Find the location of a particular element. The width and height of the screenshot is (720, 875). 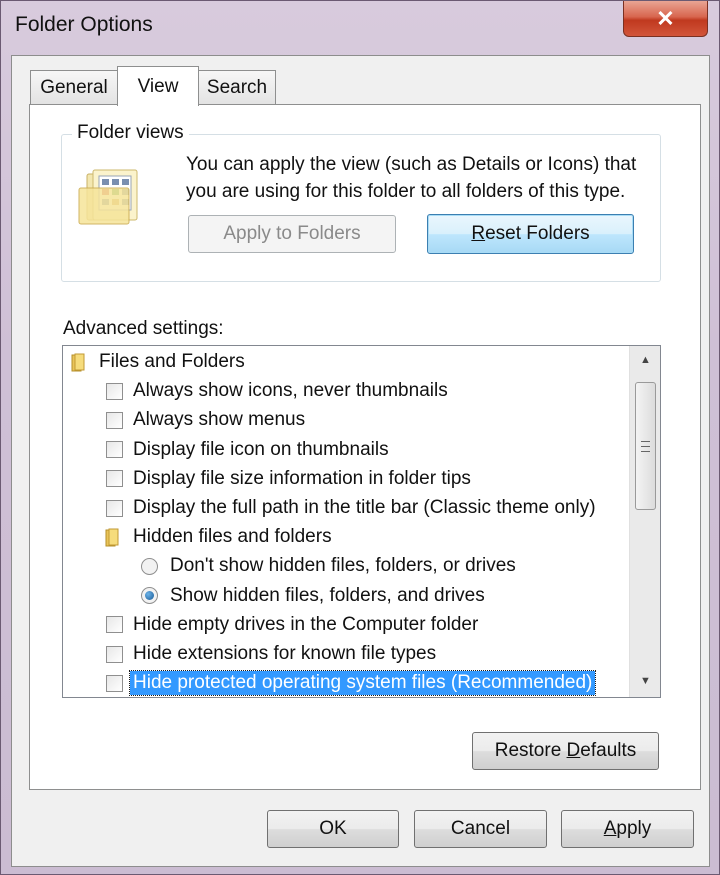

cancel-button: Cancel is located at coordinates (480, 829).